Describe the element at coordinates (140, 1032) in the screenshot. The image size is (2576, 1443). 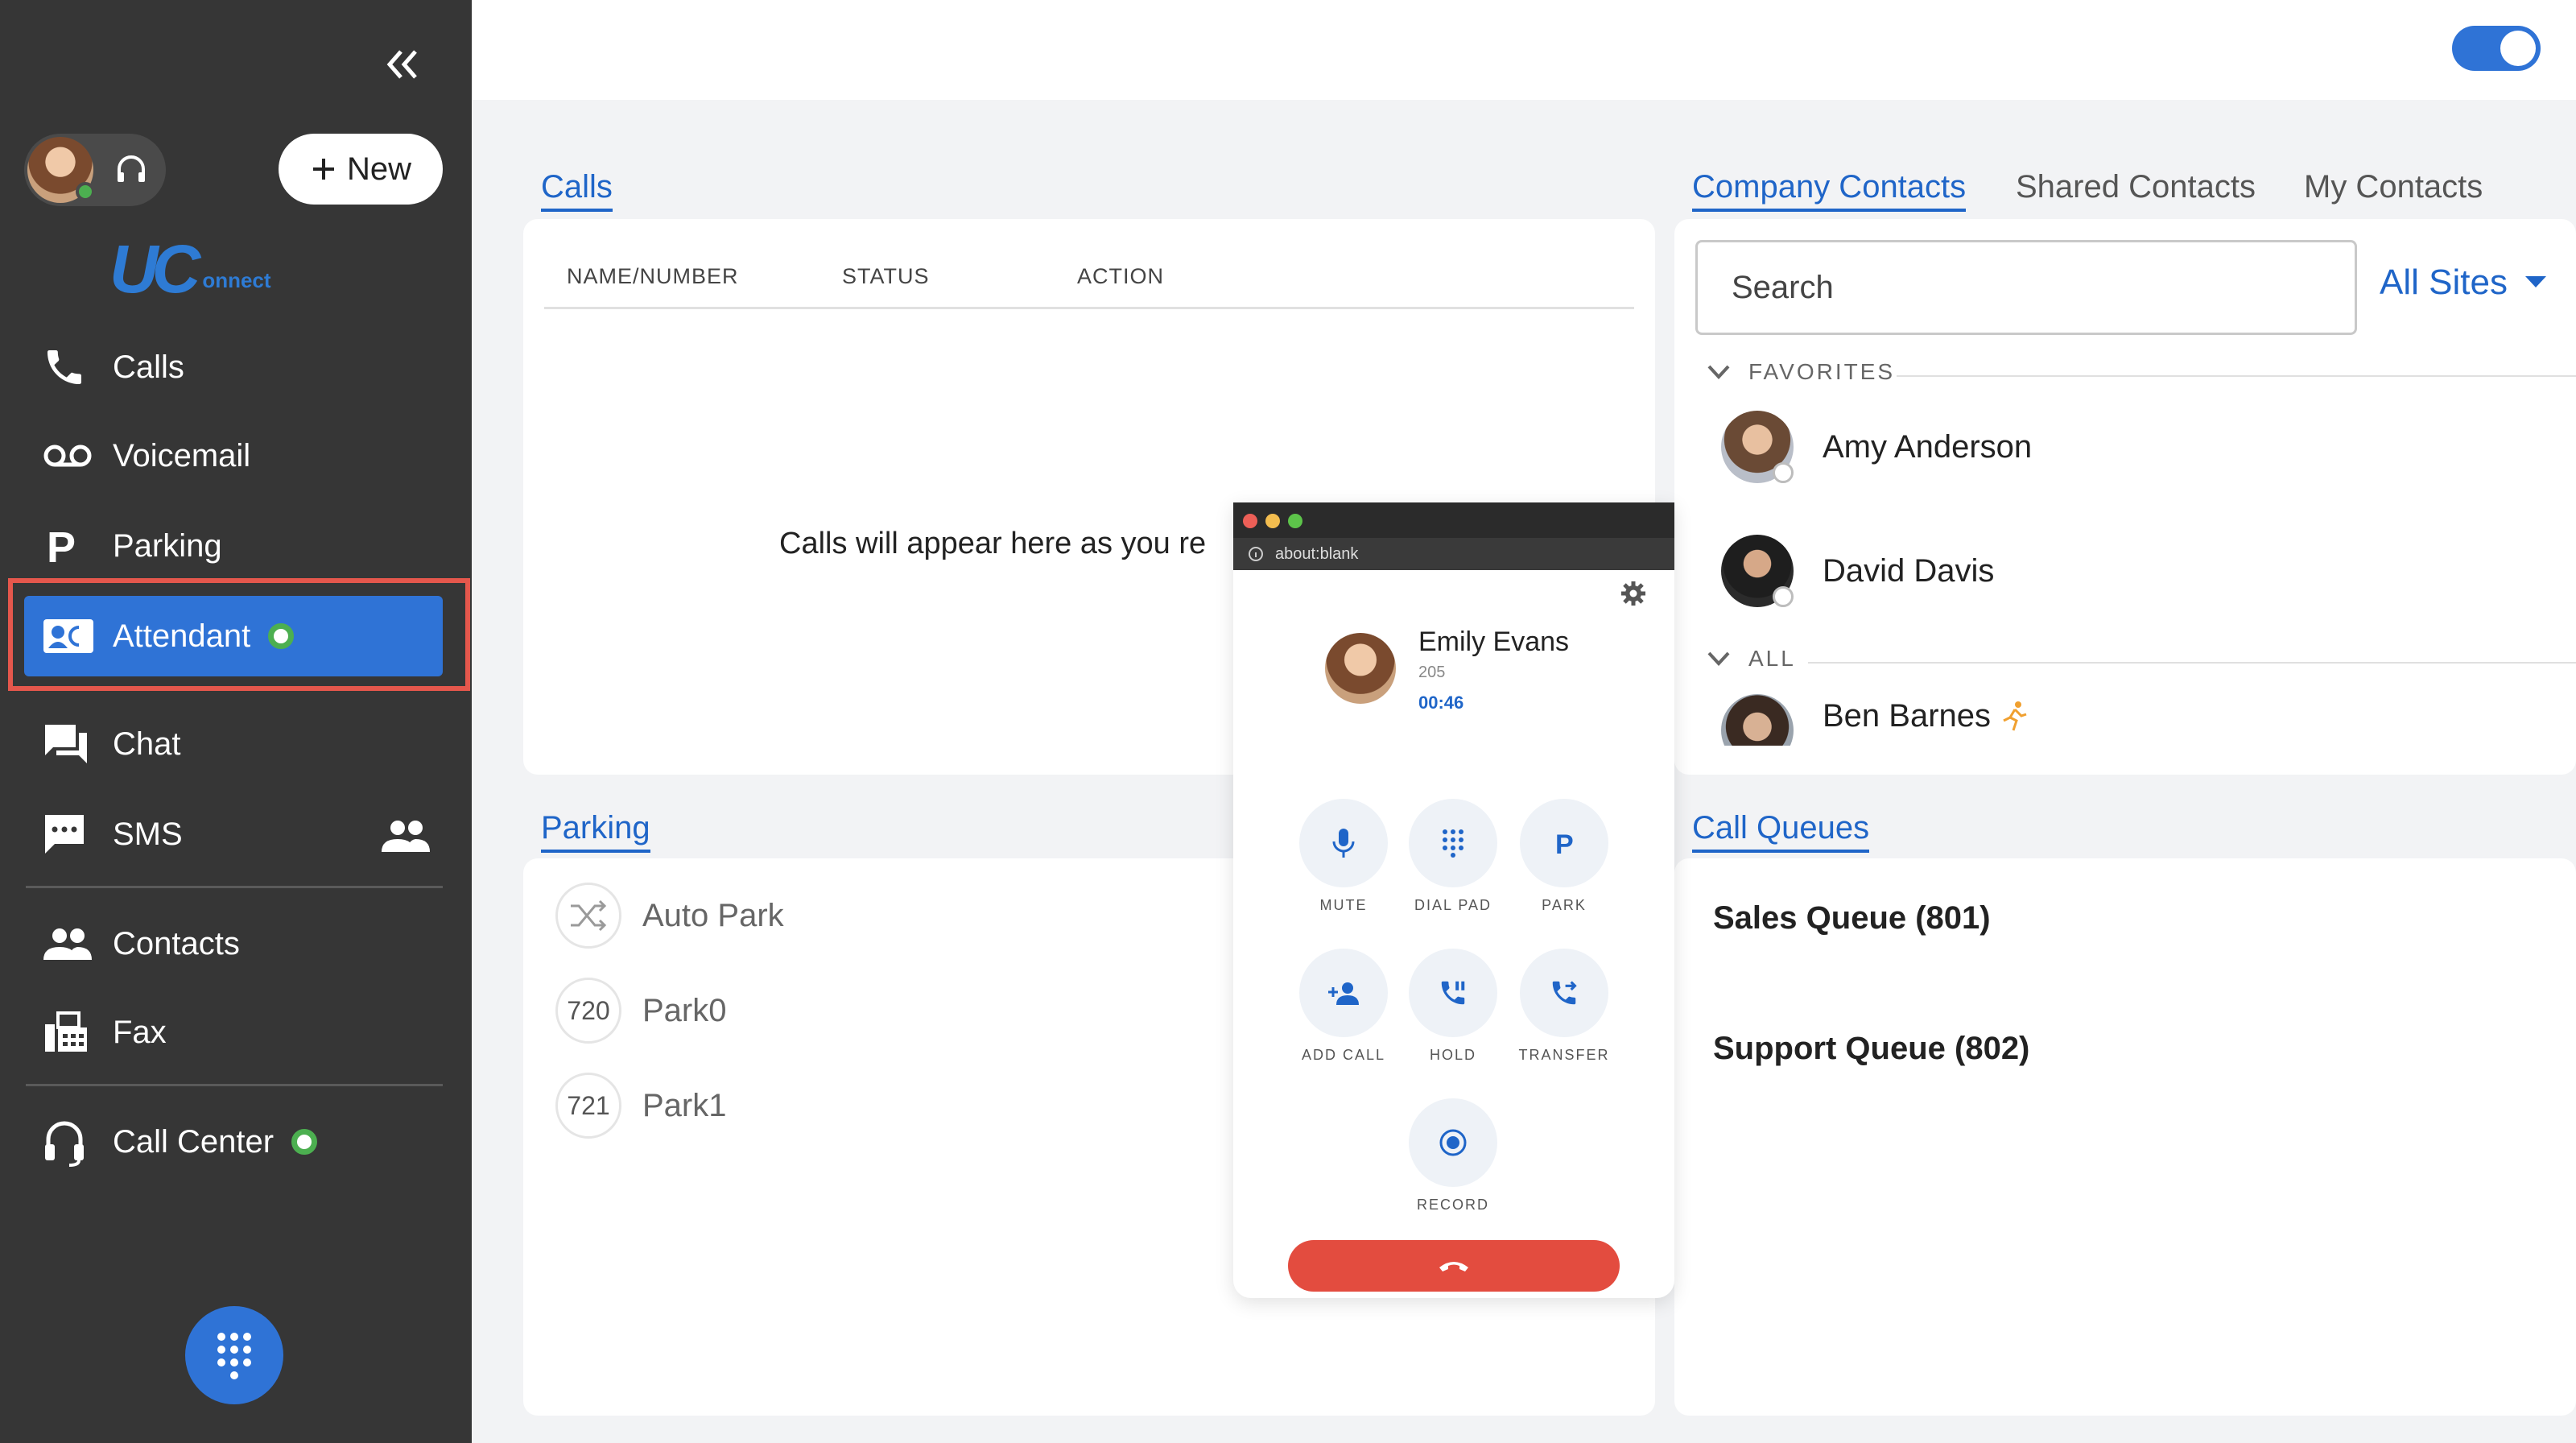
I see `nav-fax-label: Fax` at that location.